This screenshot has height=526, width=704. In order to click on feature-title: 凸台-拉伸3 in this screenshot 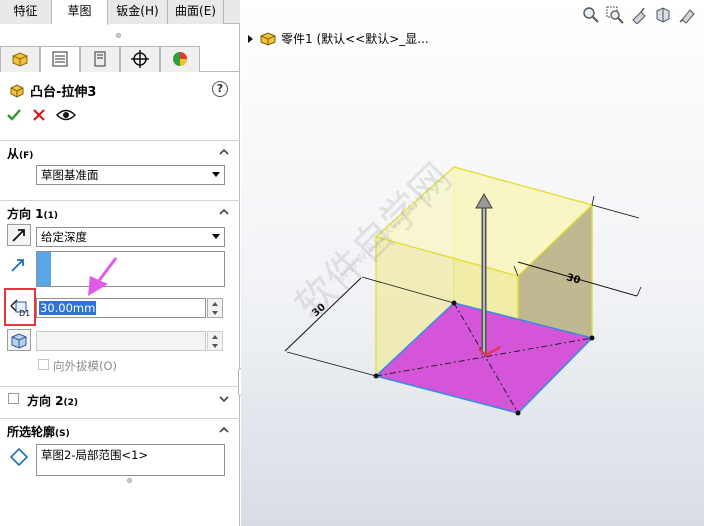, I will do `click(52, 90)`.